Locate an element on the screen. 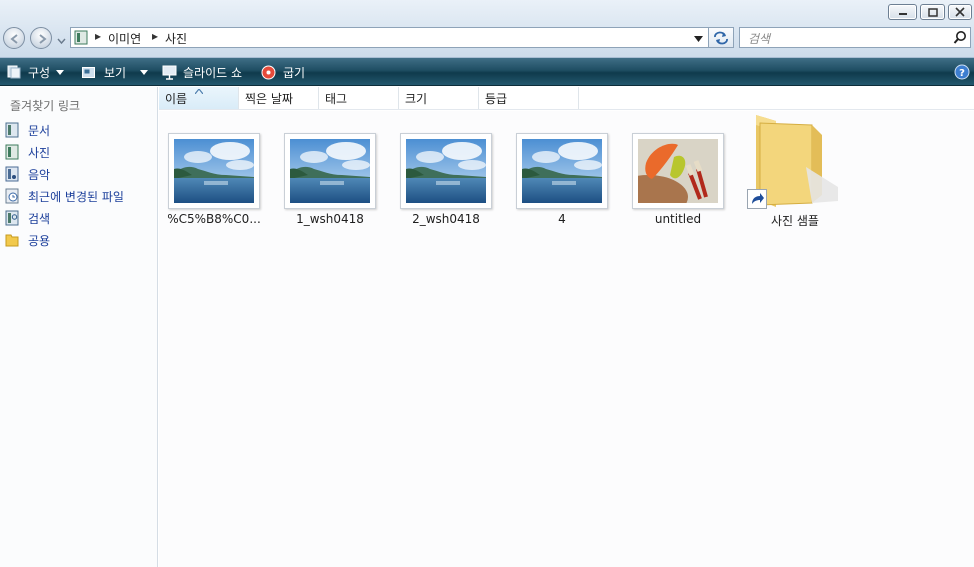 Image resolution: width=974 pixels, height=567 pixels. command-bar: 구성 보기 슬라이드 쇼 굽기 ? is located at coordinates (487, 72).